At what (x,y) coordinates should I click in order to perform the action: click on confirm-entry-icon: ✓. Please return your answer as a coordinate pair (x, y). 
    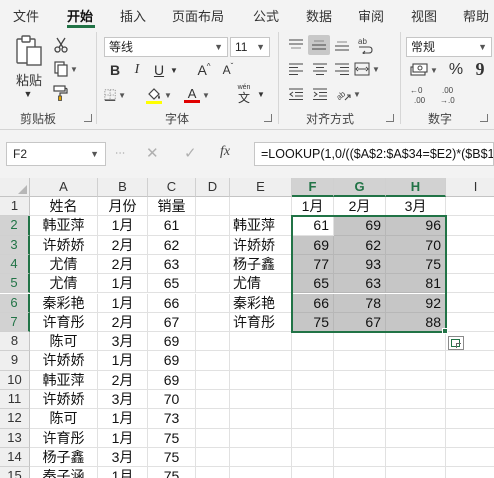
    Looking at the image, I should click on (190, 153).